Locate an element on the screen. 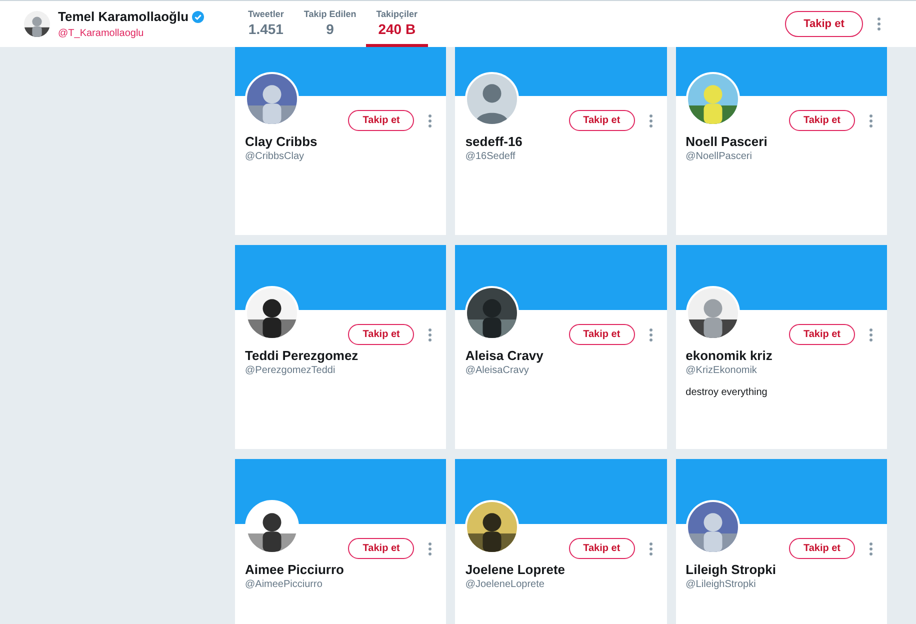 The height and width of the screenshot is (624, 916). user-handle: @AimeePicciurro is located at coordinates (340, 585).